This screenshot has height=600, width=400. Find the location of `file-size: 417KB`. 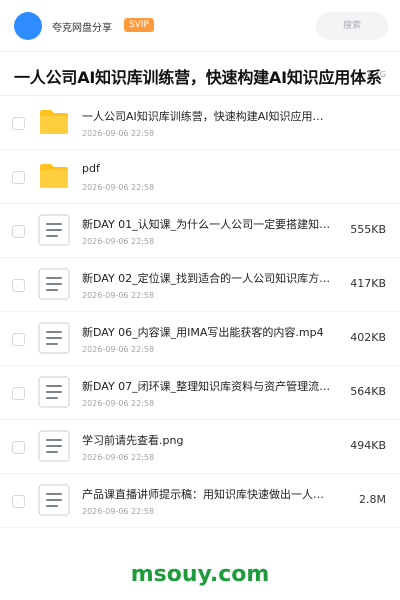

file-size: 417KB is located at coordinates (368, 283).